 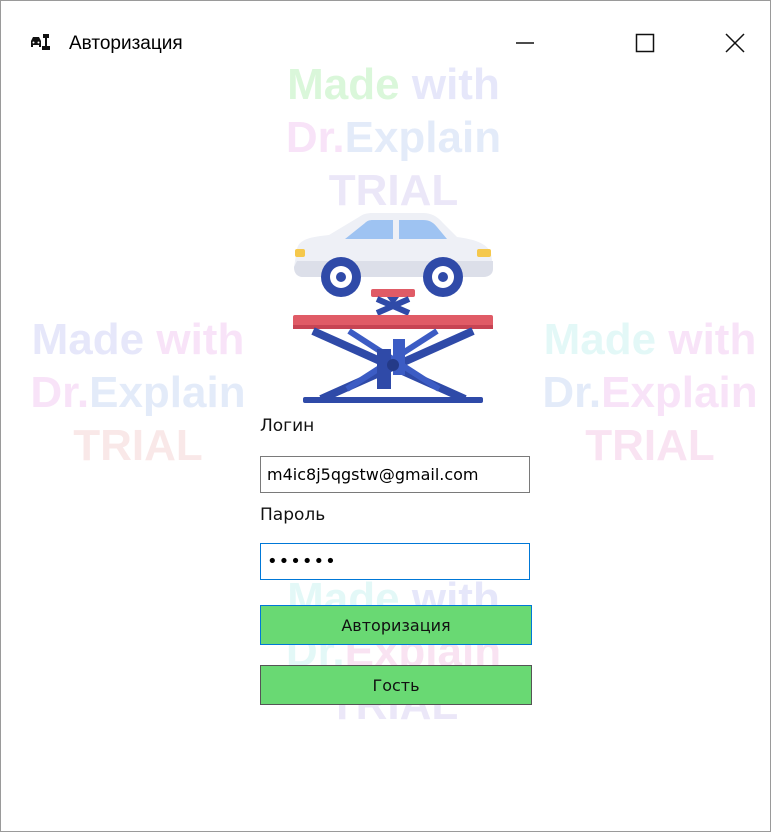 I want to click on car-repair-tools-icon, so click(x=40, y=43).